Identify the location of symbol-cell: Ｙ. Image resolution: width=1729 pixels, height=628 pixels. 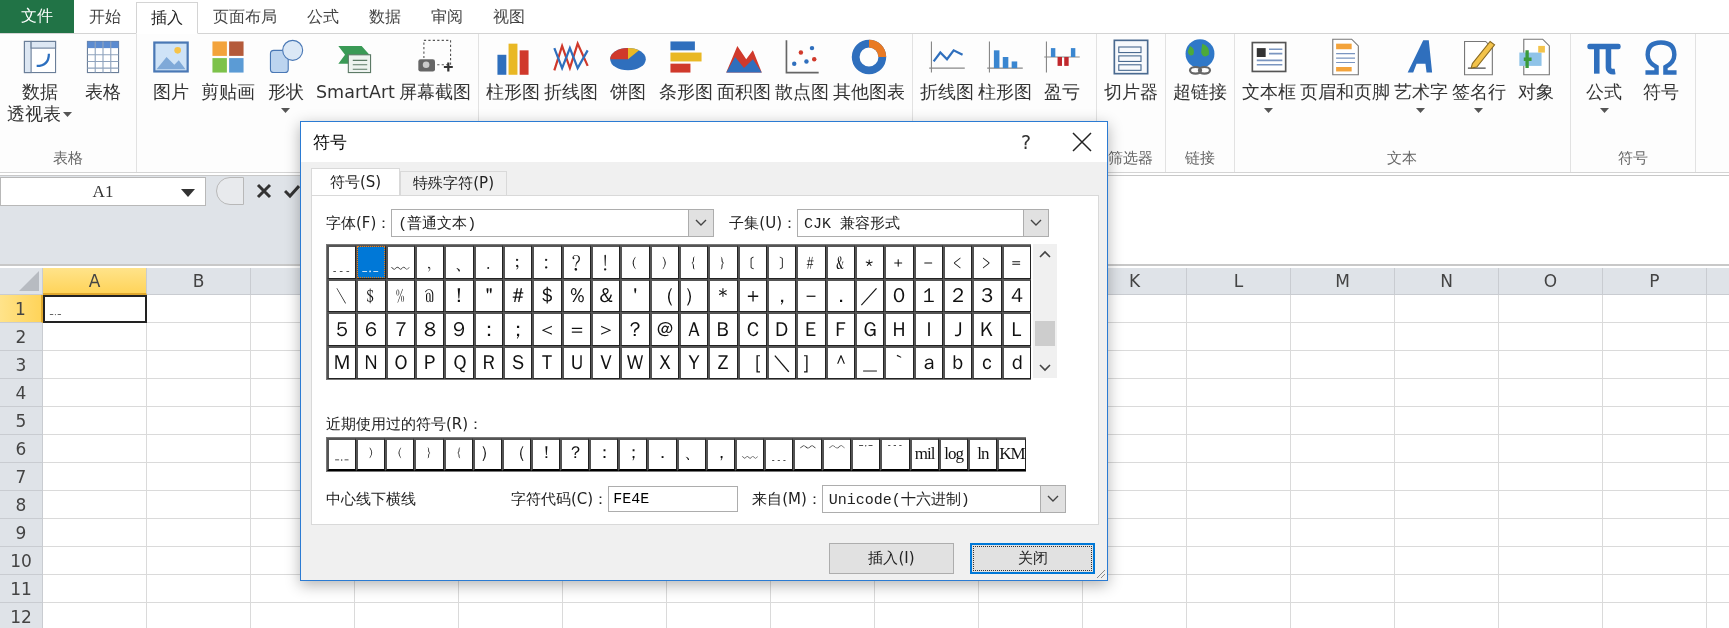
(694, 362).